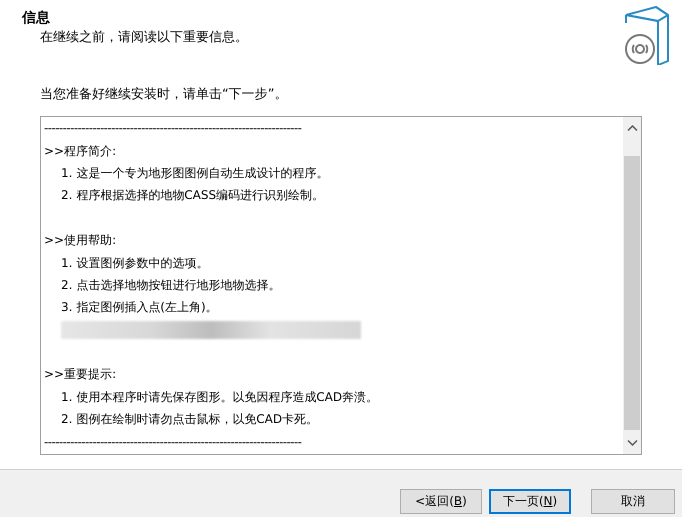 This screenshot has width=682, height=517. I want to click on section-heading: >>重要提示:, so click(80, 374).